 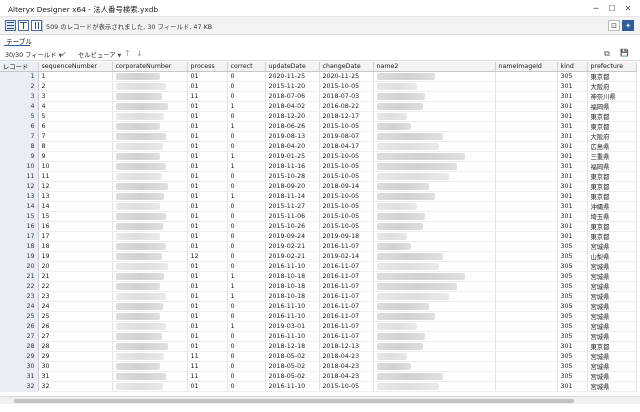 What do you see at coordinates (19, 86) in the screenshot?
I see `cell-レコード: 2` at bounding box center [19, 86].